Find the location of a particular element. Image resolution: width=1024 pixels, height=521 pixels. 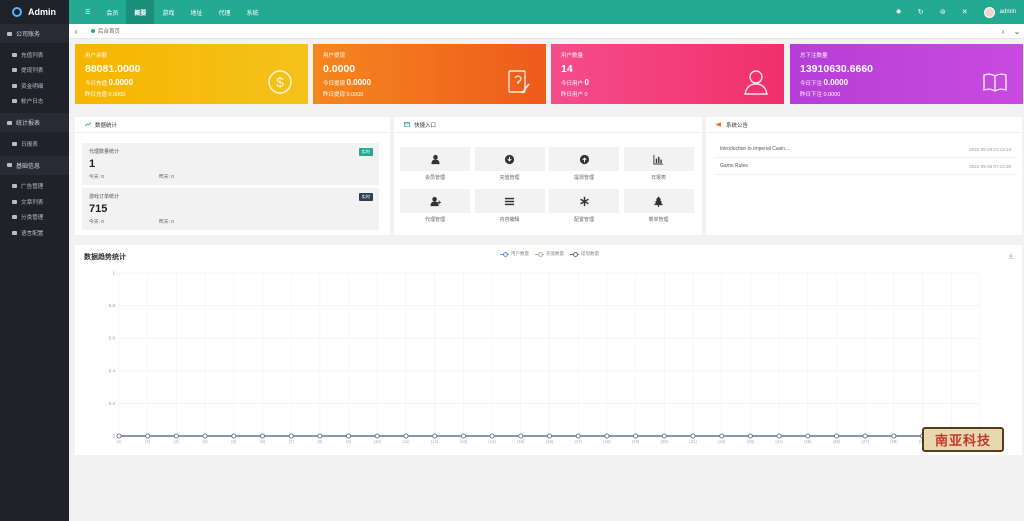

quick-member-manage: 会员管理 is located at coordinates (435, 167).